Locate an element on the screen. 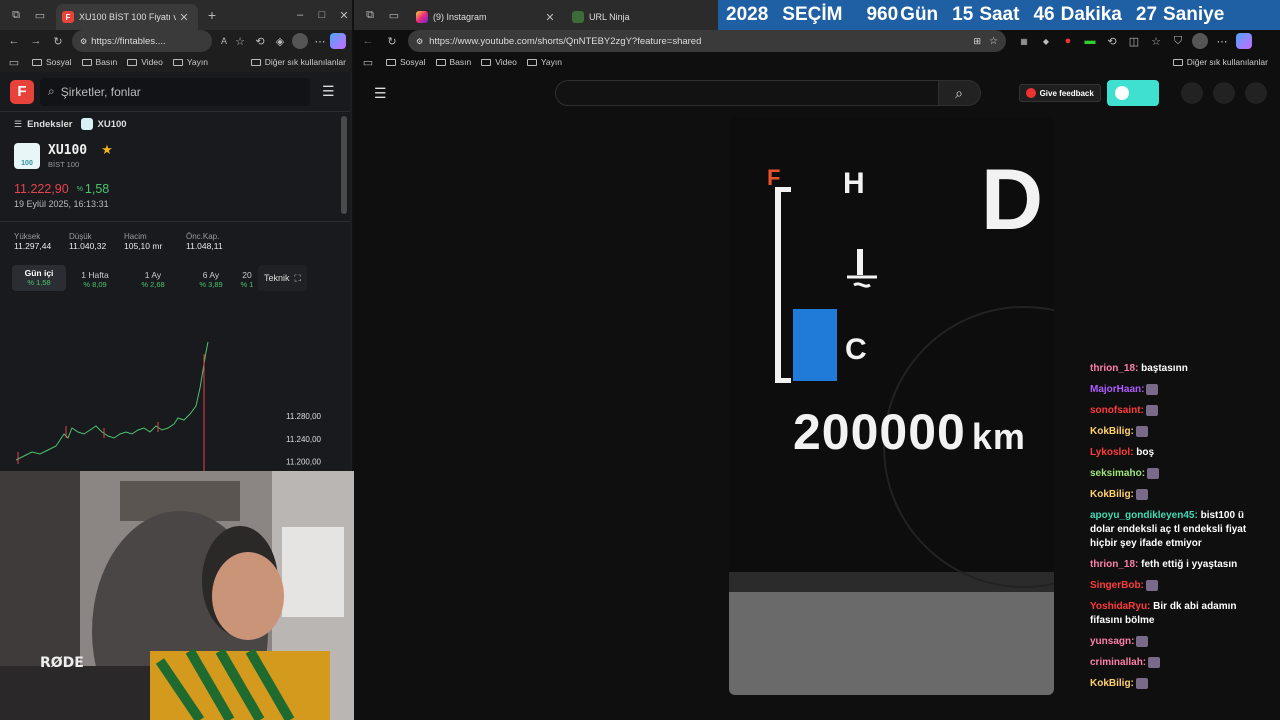 Image resolution: width=1280 pixels, height=720 pixels. extension-1-icon: ▦ is located at coordinates (1024, 41).